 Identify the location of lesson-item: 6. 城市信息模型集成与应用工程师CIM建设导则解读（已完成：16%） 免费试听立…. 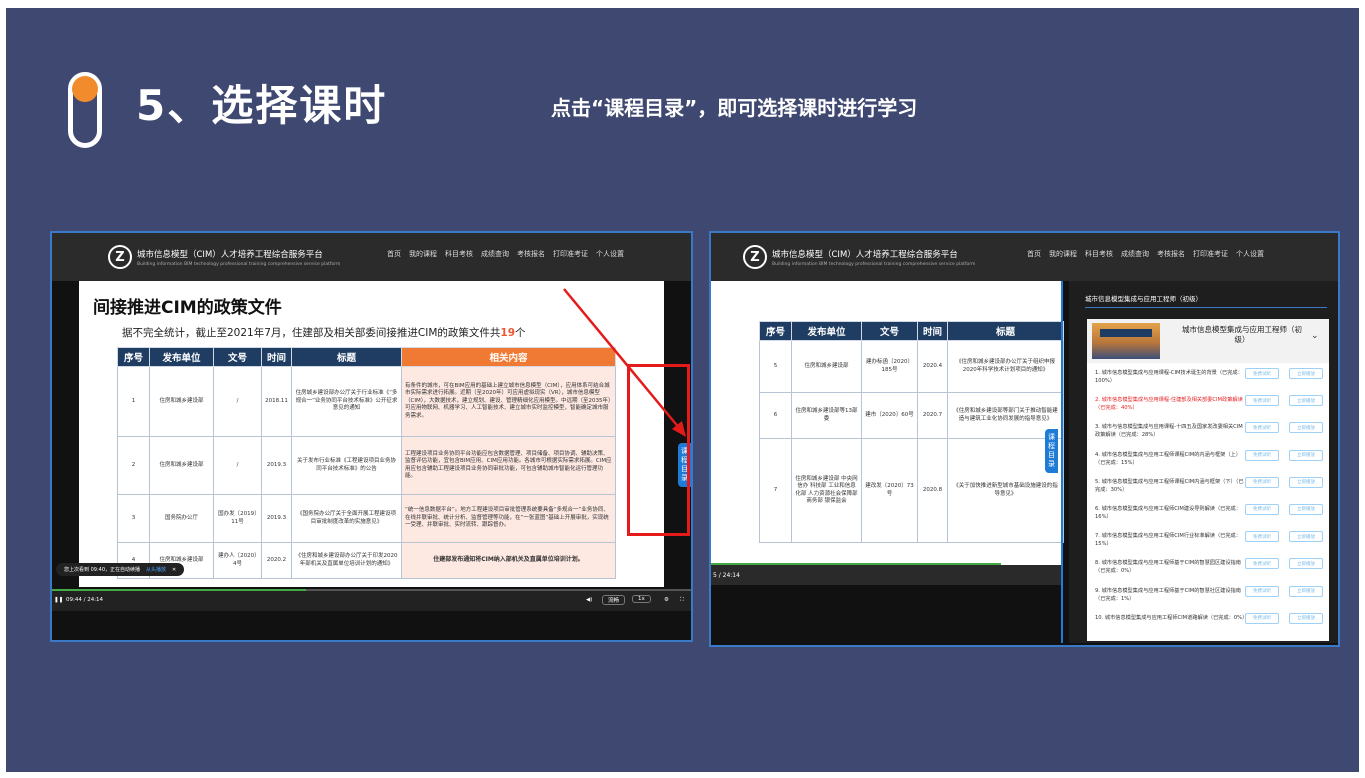
(1208, 516).